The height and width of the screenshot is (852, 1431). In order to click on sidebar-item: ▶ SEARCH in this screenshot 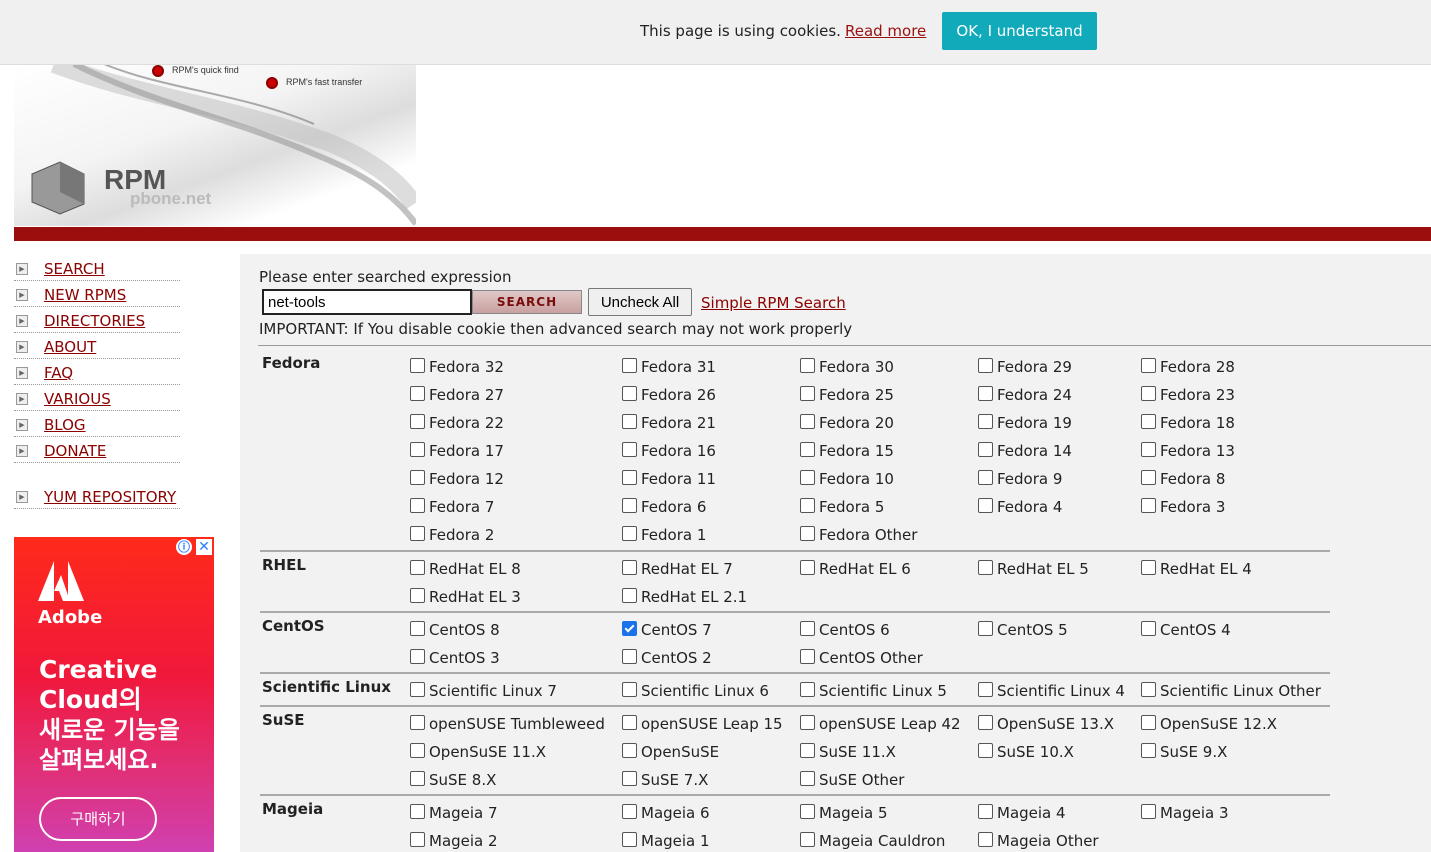, I will do `click(97, 268)`.